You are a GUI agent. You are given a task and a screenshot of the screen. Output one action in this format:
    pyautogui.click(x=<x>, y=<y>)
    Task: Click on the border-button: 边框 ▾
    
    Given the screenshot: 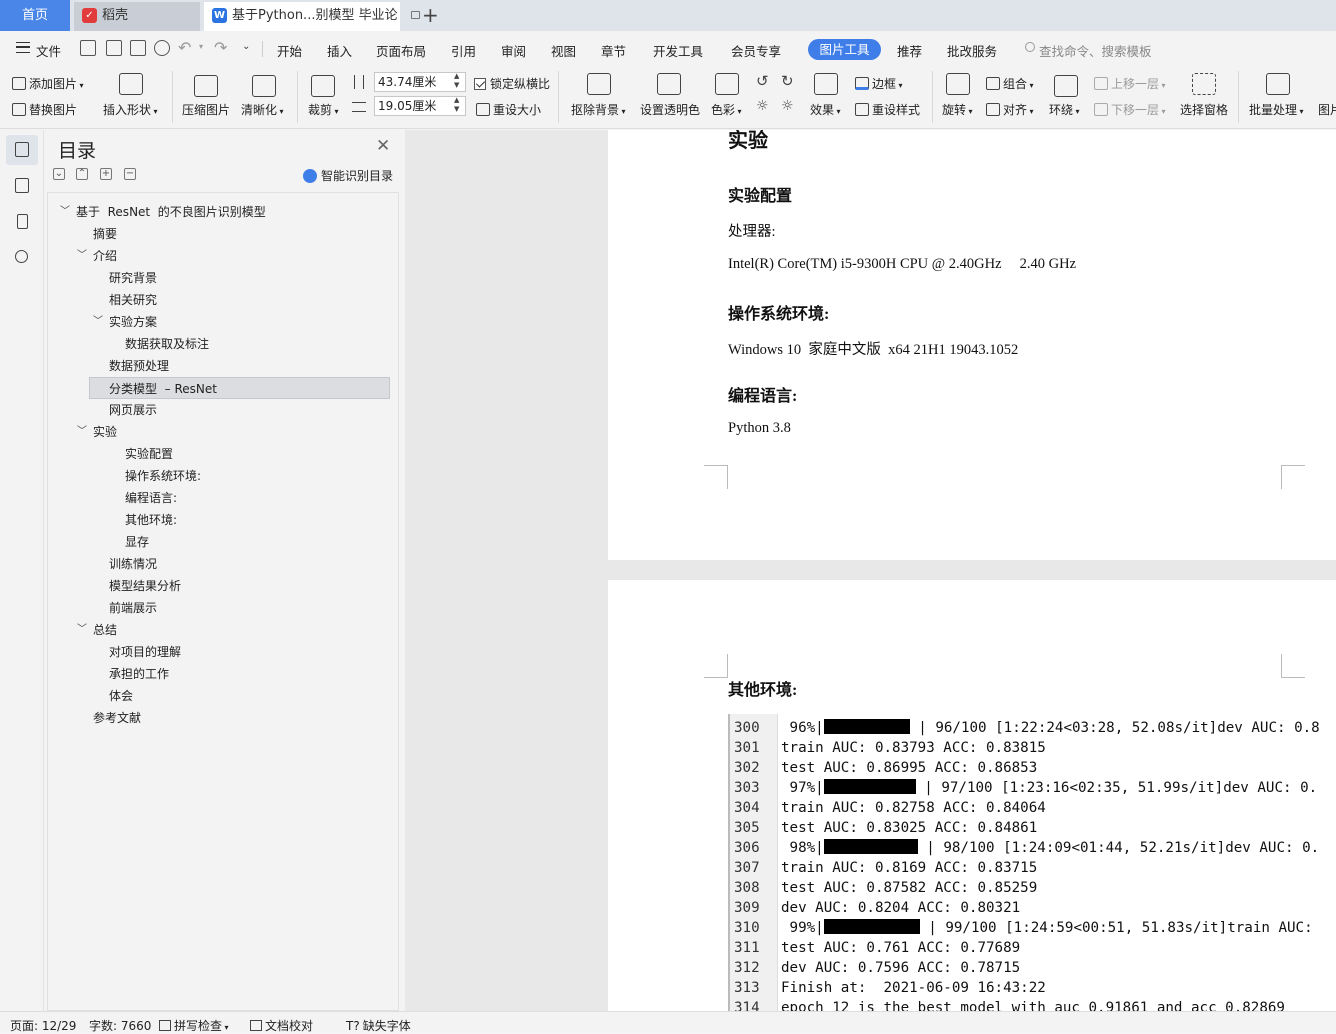 What is the action you would take?
    pyautogui.click(x=879, y=83)
    